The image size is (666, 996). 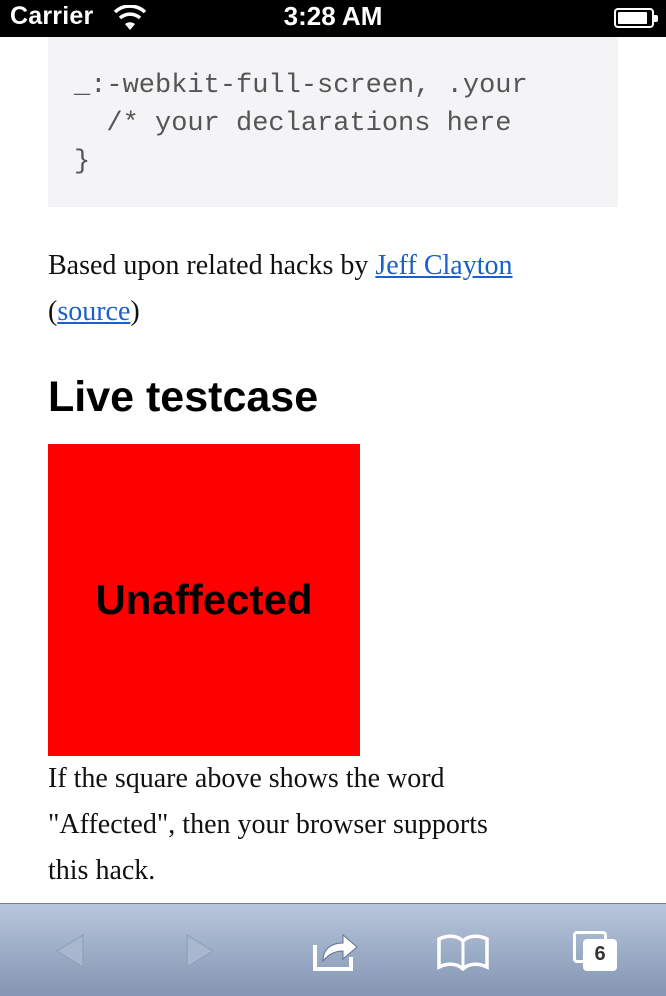 What do you see at coordinates (183, 397) in the screenshot?
I see `section-heading: Live testcase` at bounding box center [183, 397].